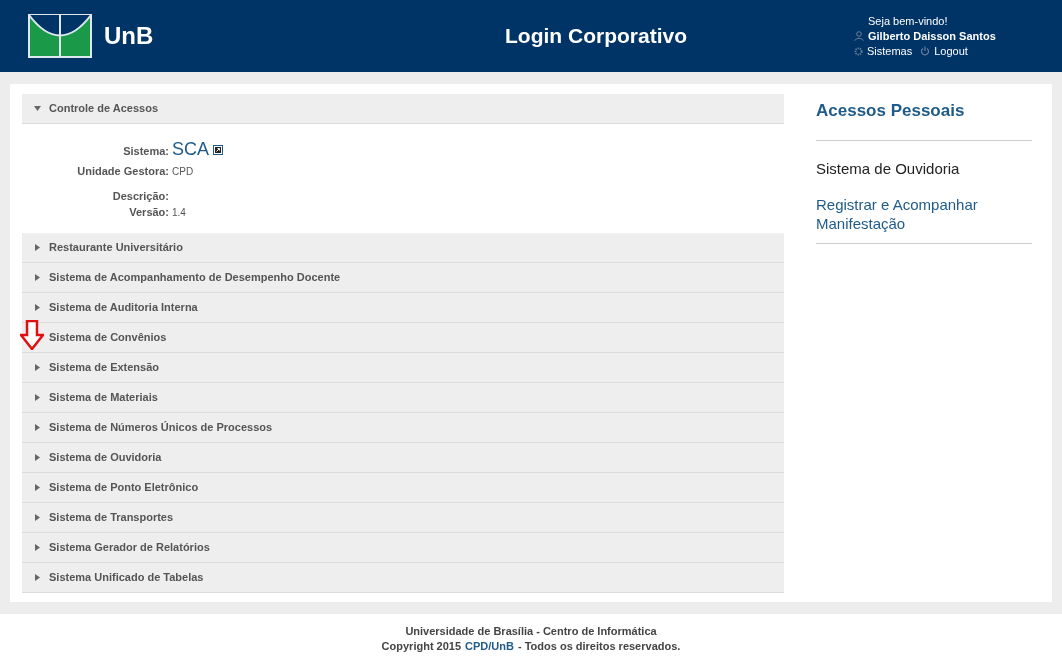 The width and height of the screenshot is (1062, 671). I want to click on accordion-header: Controle de Acessos, so click(403, 109).